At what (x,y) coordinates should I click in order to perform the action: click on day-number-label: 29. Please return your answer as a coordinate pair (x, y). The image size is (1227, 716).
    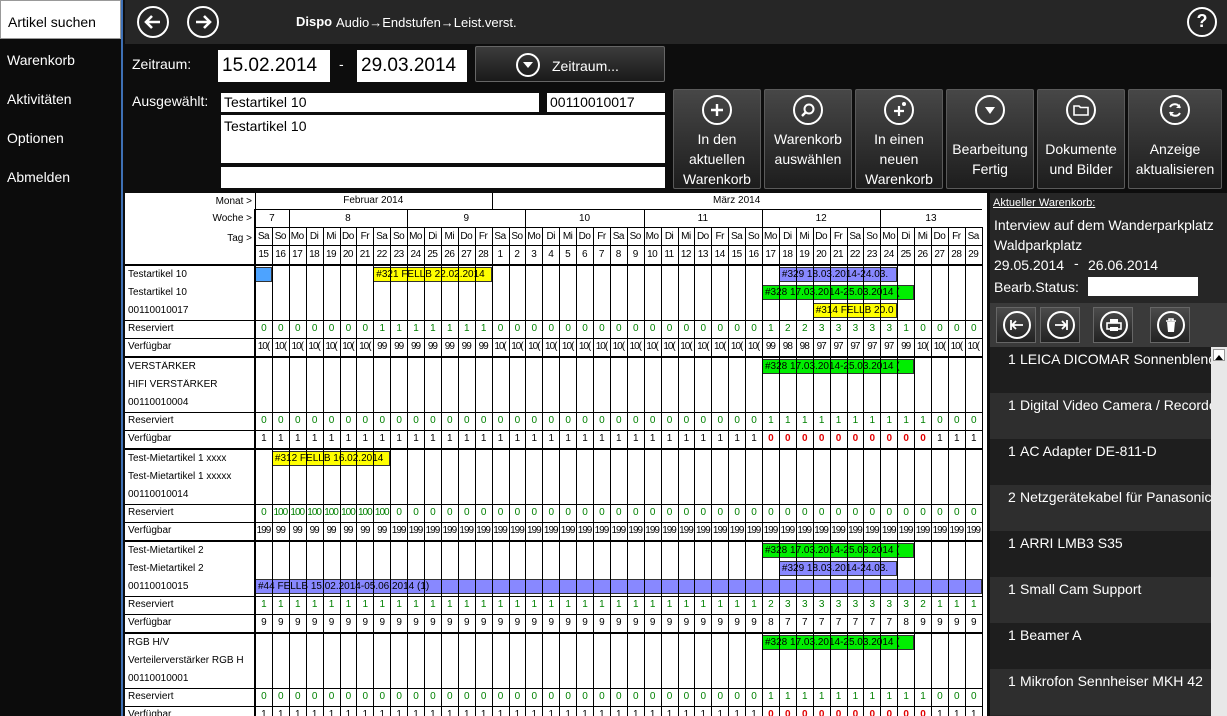
    Looking at the image, I should click on (973, 254).